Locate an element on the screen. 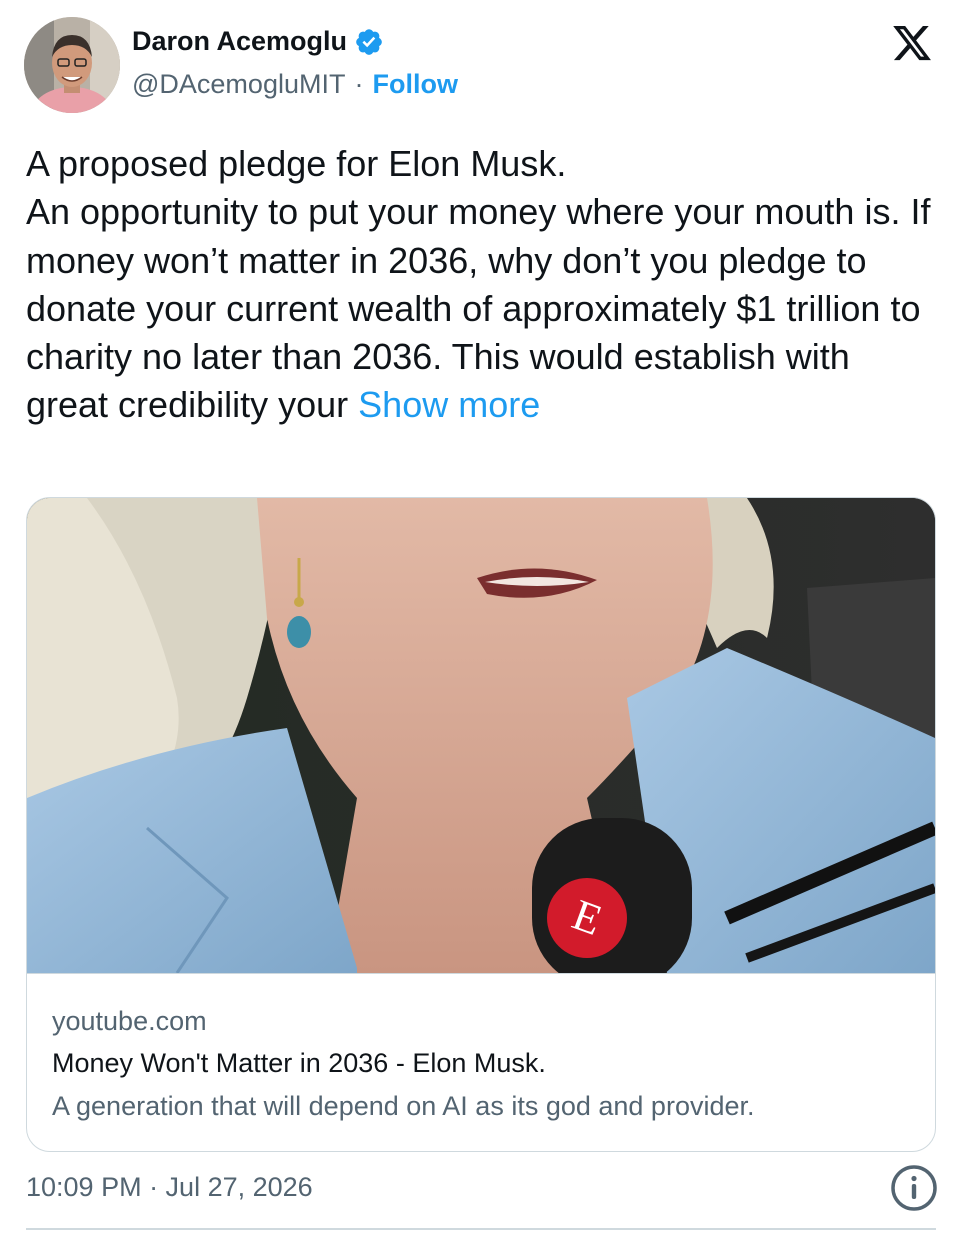 The width and height of the screenshot is (964, 1236). tweet-timestamp: 10:09 PM · Jul 27, 2026 is located at coordinates (169, 1187).